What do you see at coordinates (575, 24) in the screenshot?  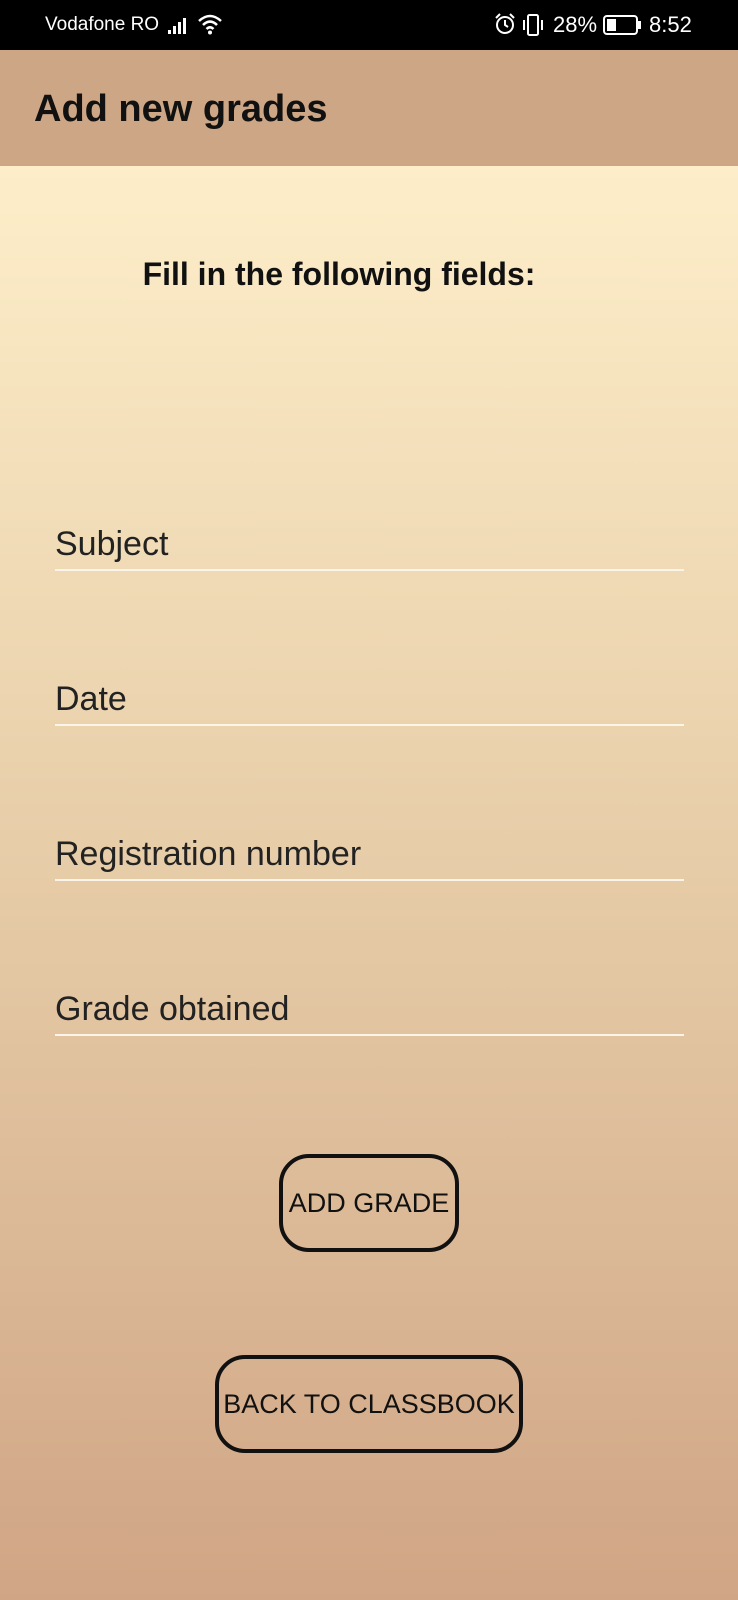 I see `battery-percentage: 28%` at bounding box center [575, 24].